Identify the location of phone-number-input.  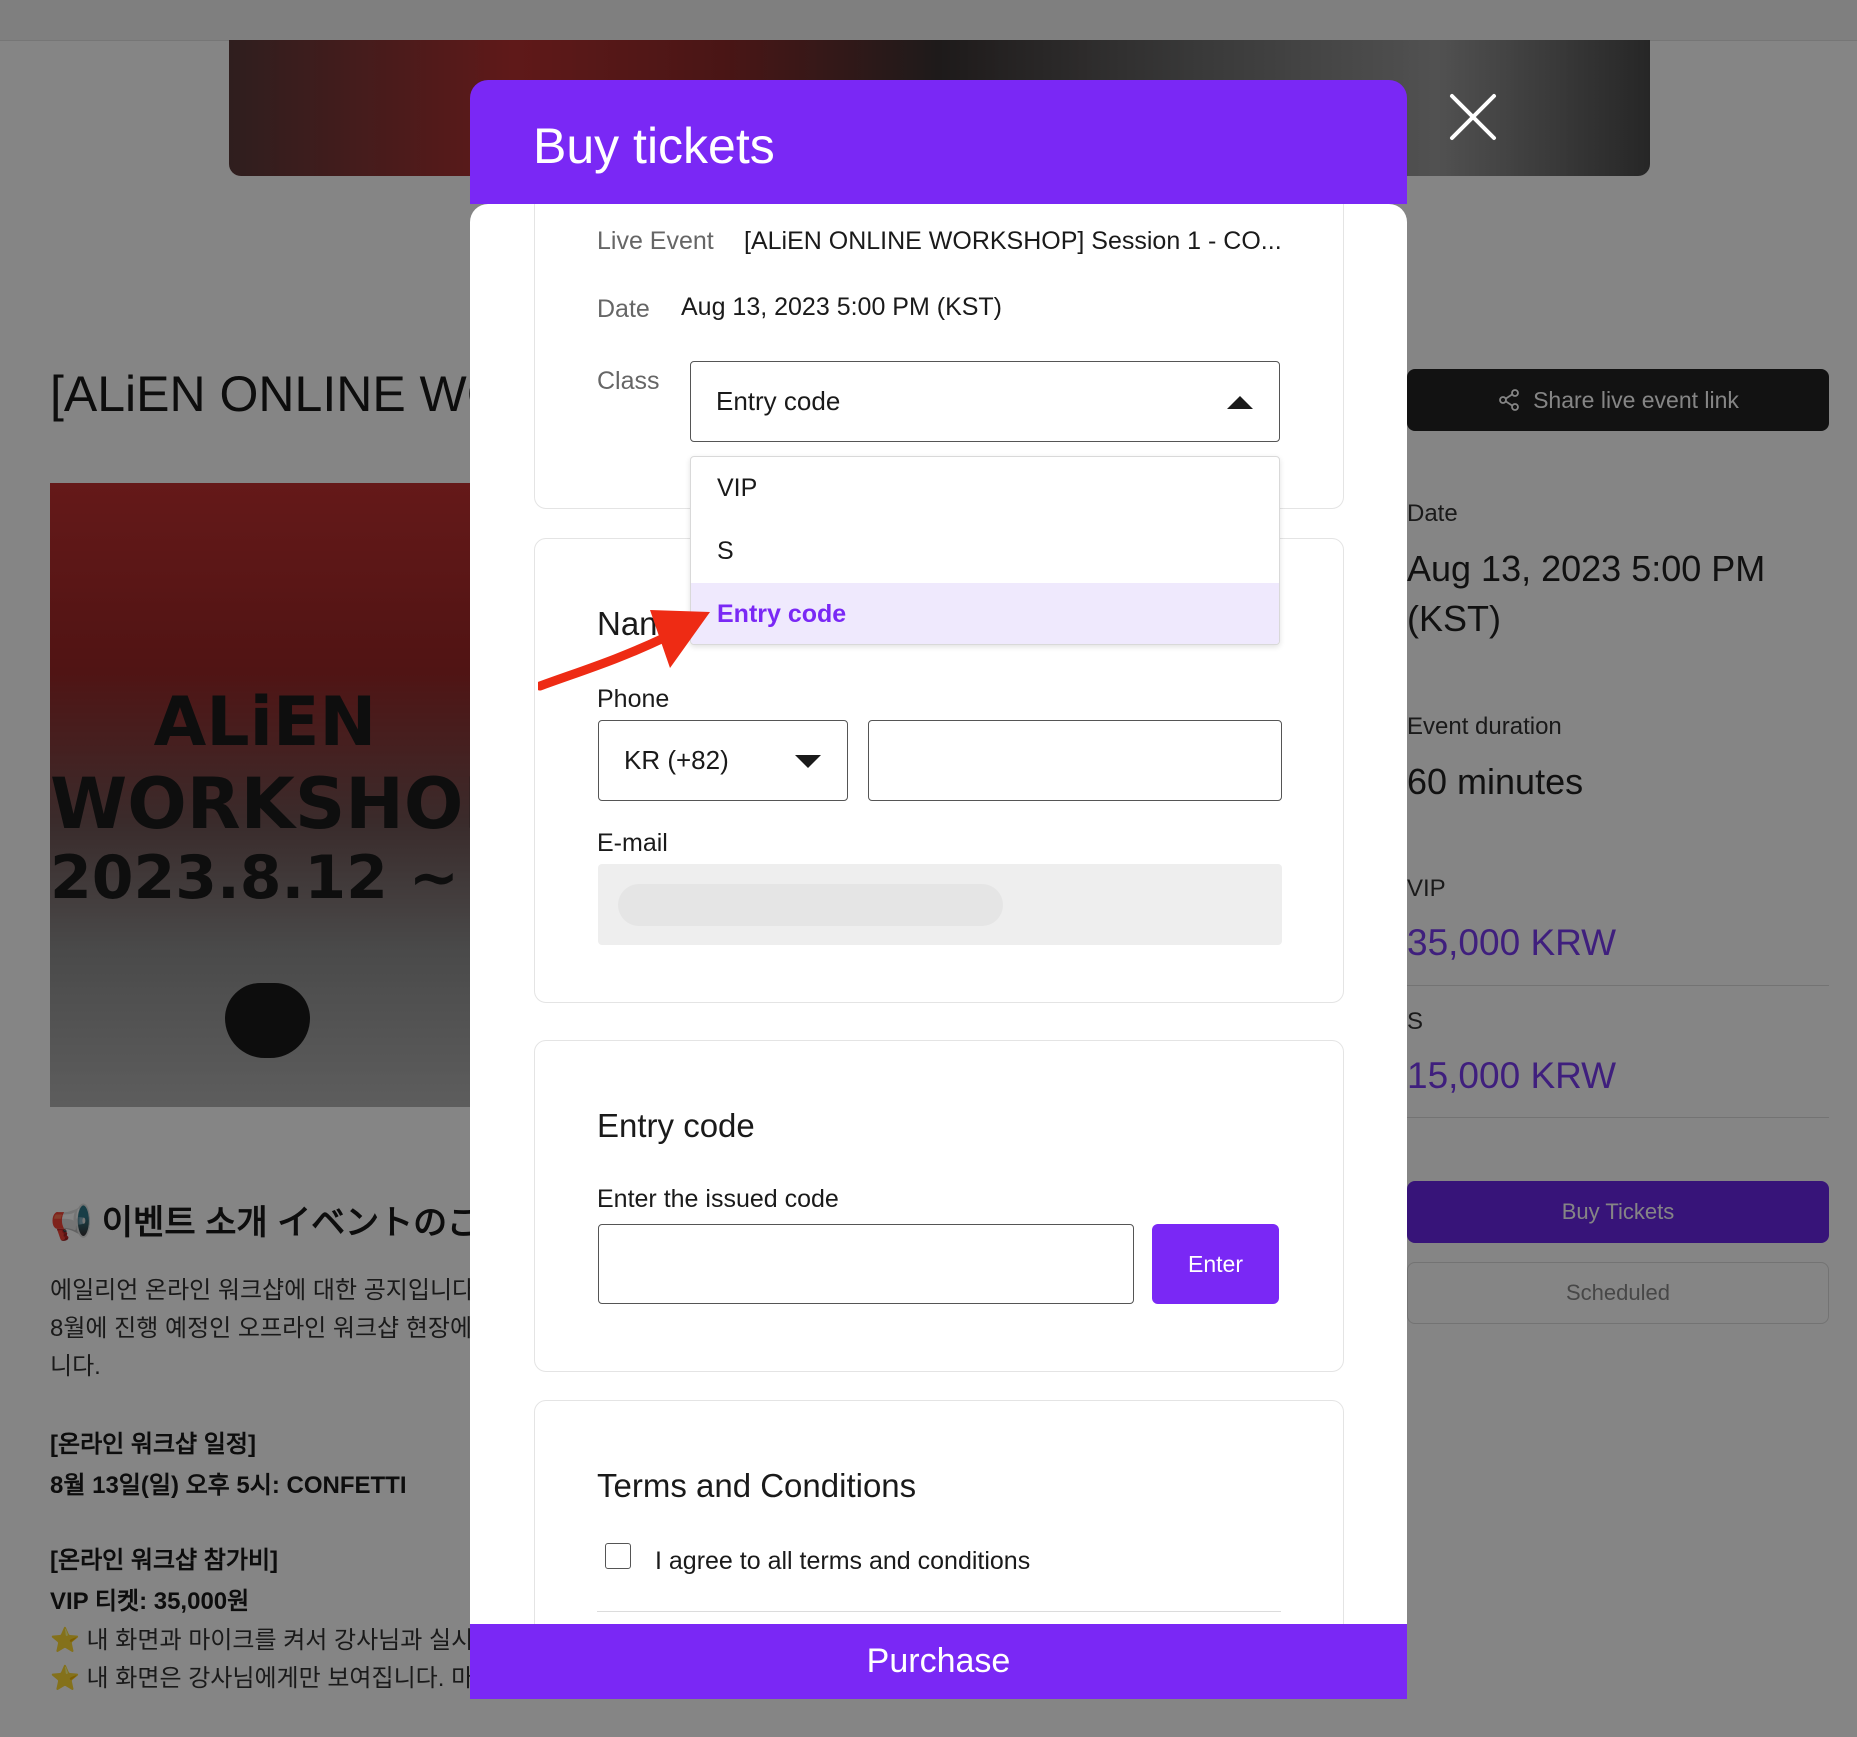
(1075, 760).